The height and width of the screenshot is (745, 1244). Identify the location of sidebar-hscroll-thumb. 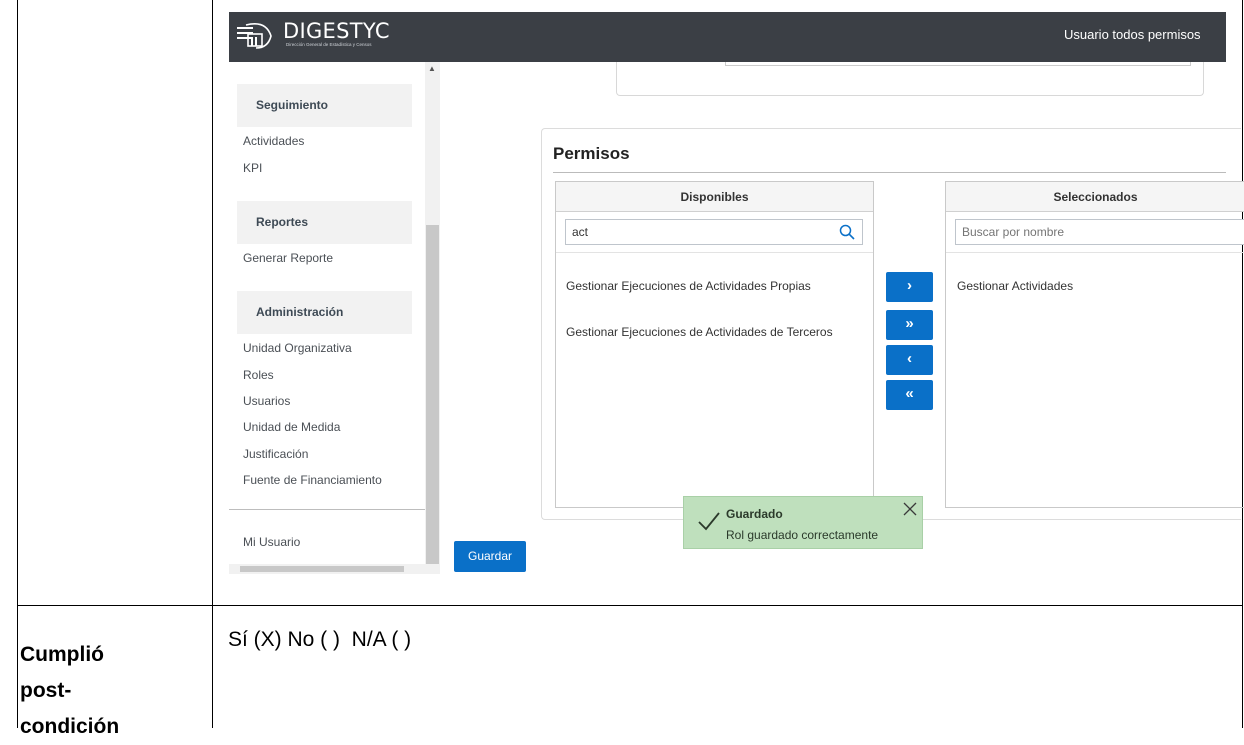
(322, 569).